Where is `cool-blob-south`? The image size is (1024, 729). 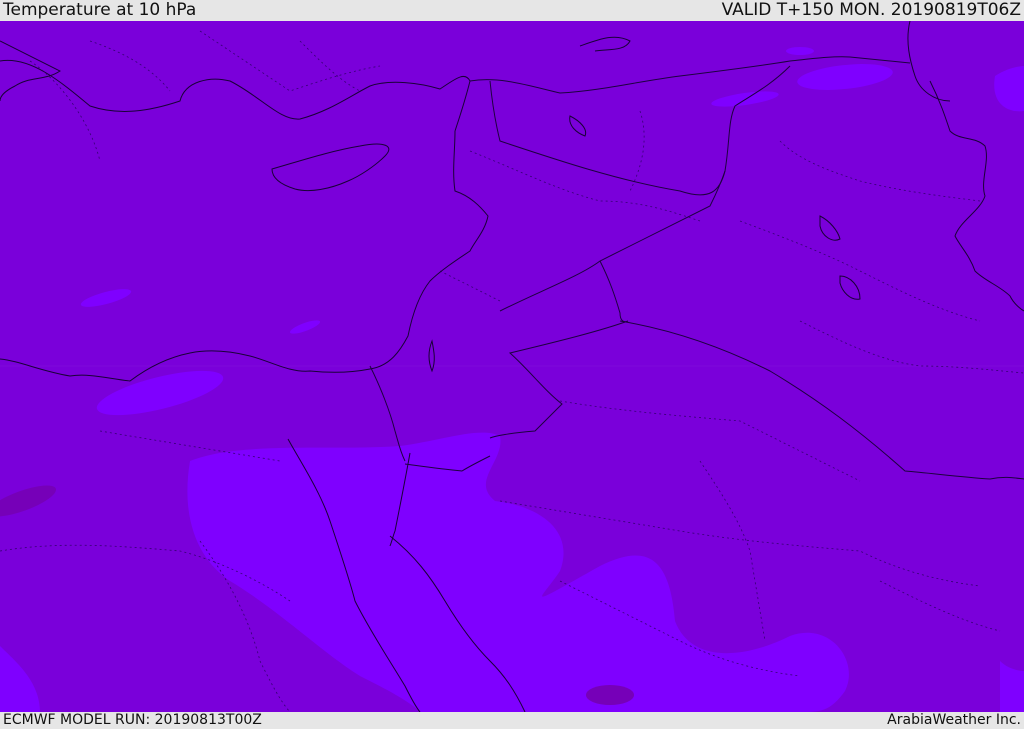 cool-blob-south is located at coordinates (610, 695).